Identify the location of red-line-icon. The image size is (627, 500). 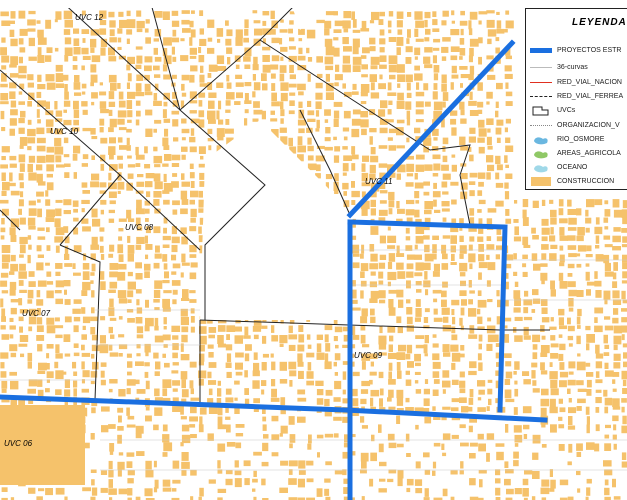
(541, 82).